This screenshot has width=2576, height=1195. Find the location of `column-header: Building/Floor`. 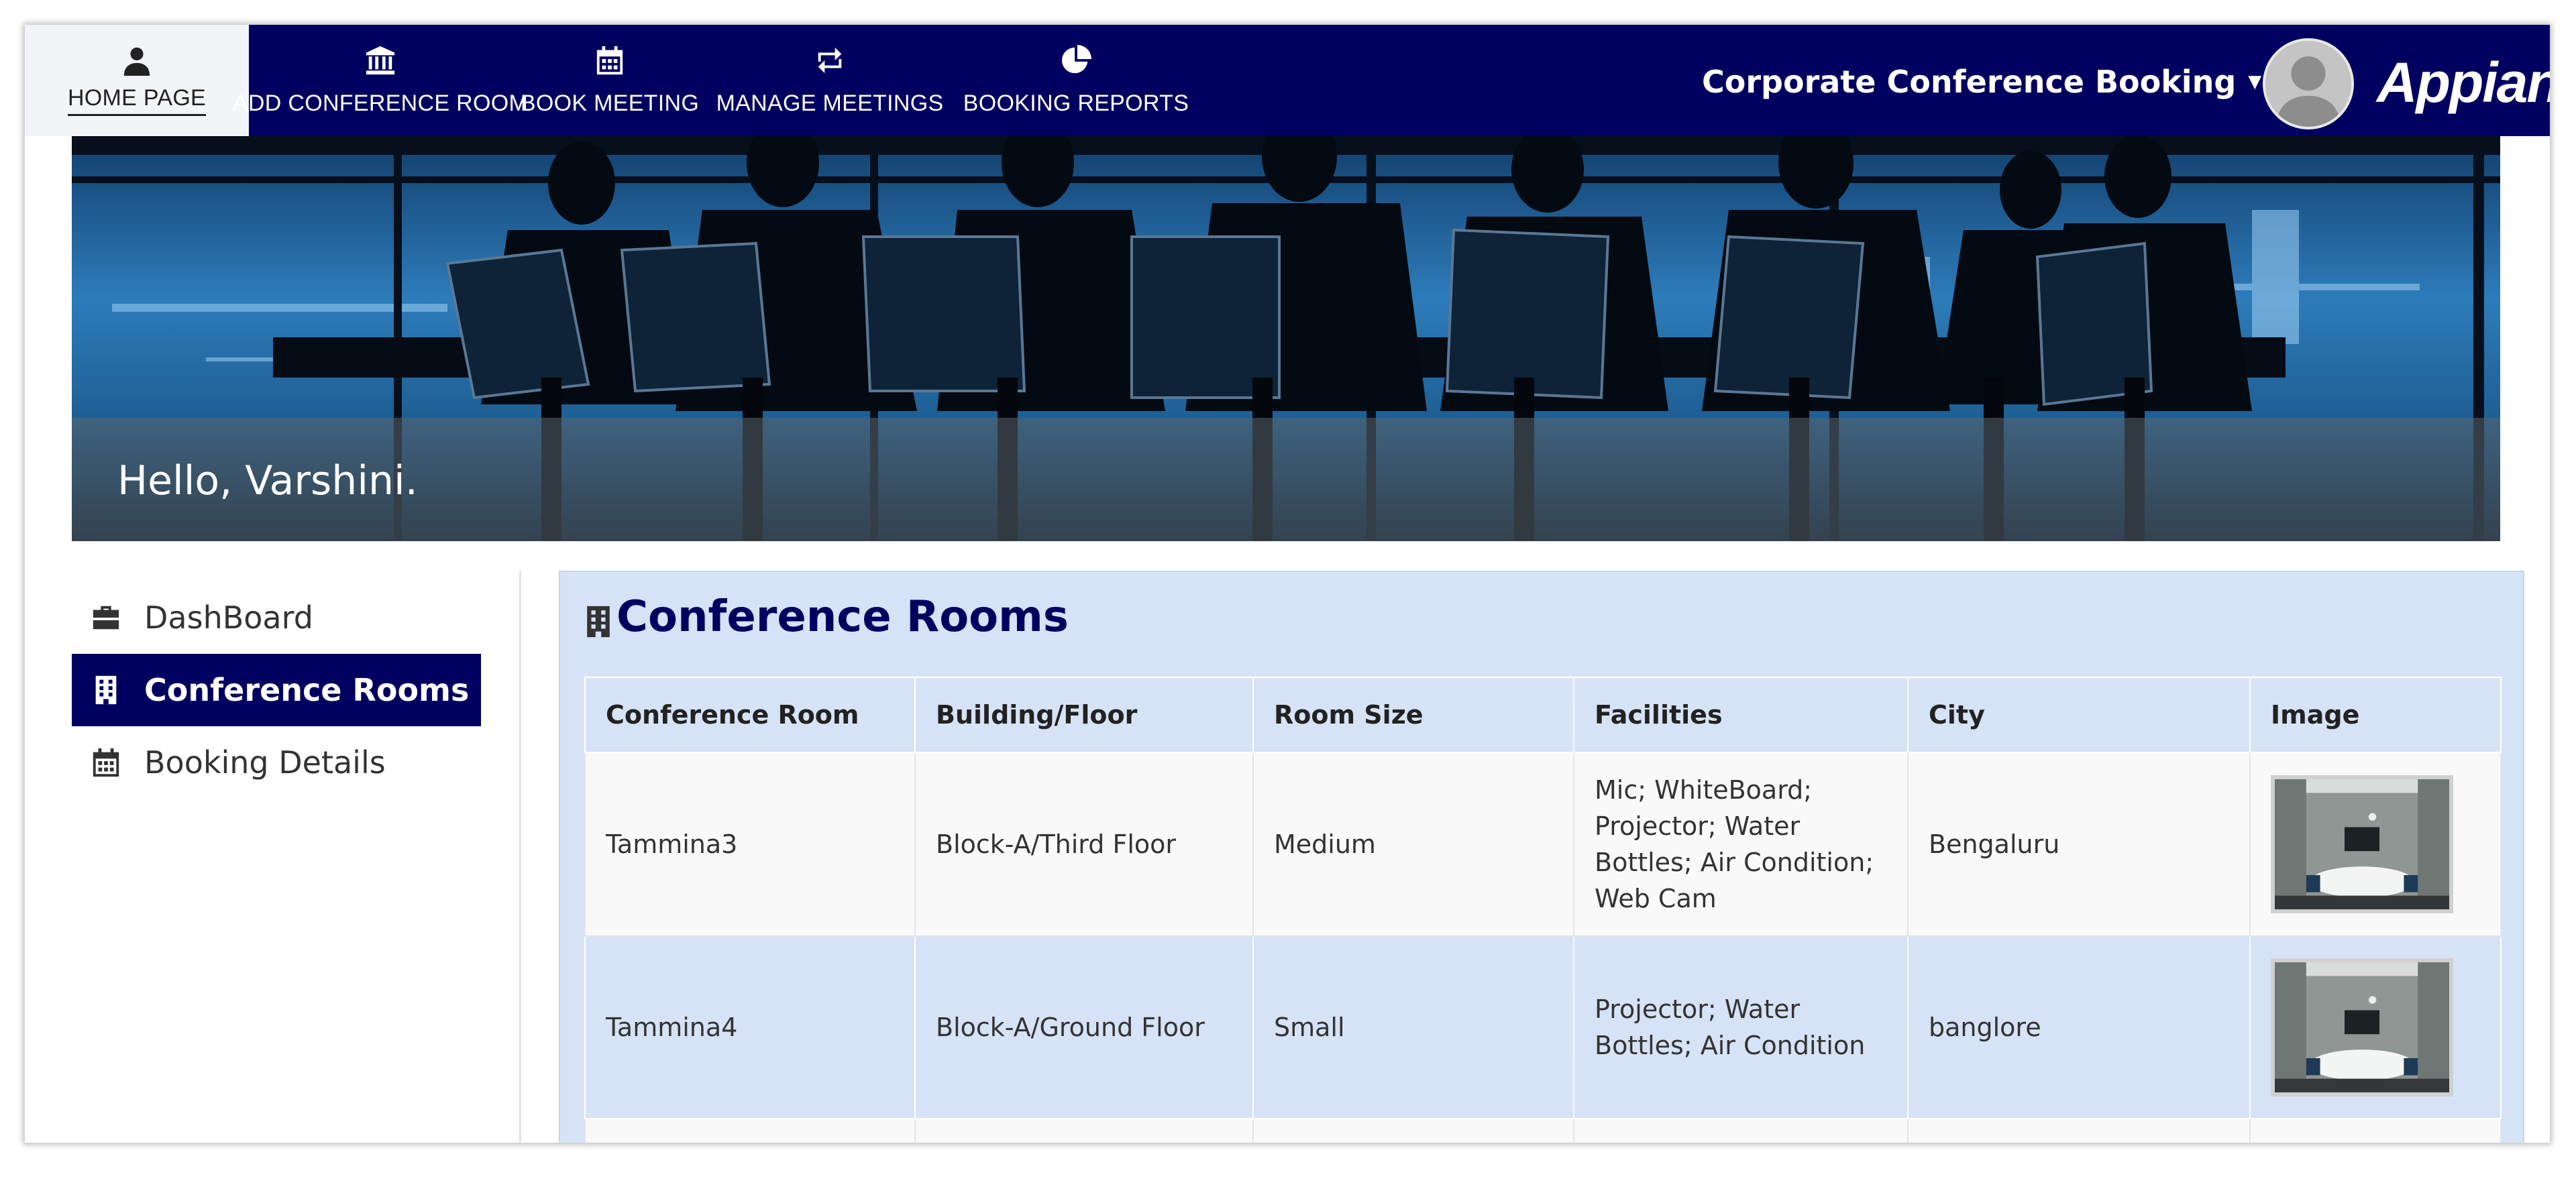

column-header: Building/Floor is located at coordinates (1084, 715).